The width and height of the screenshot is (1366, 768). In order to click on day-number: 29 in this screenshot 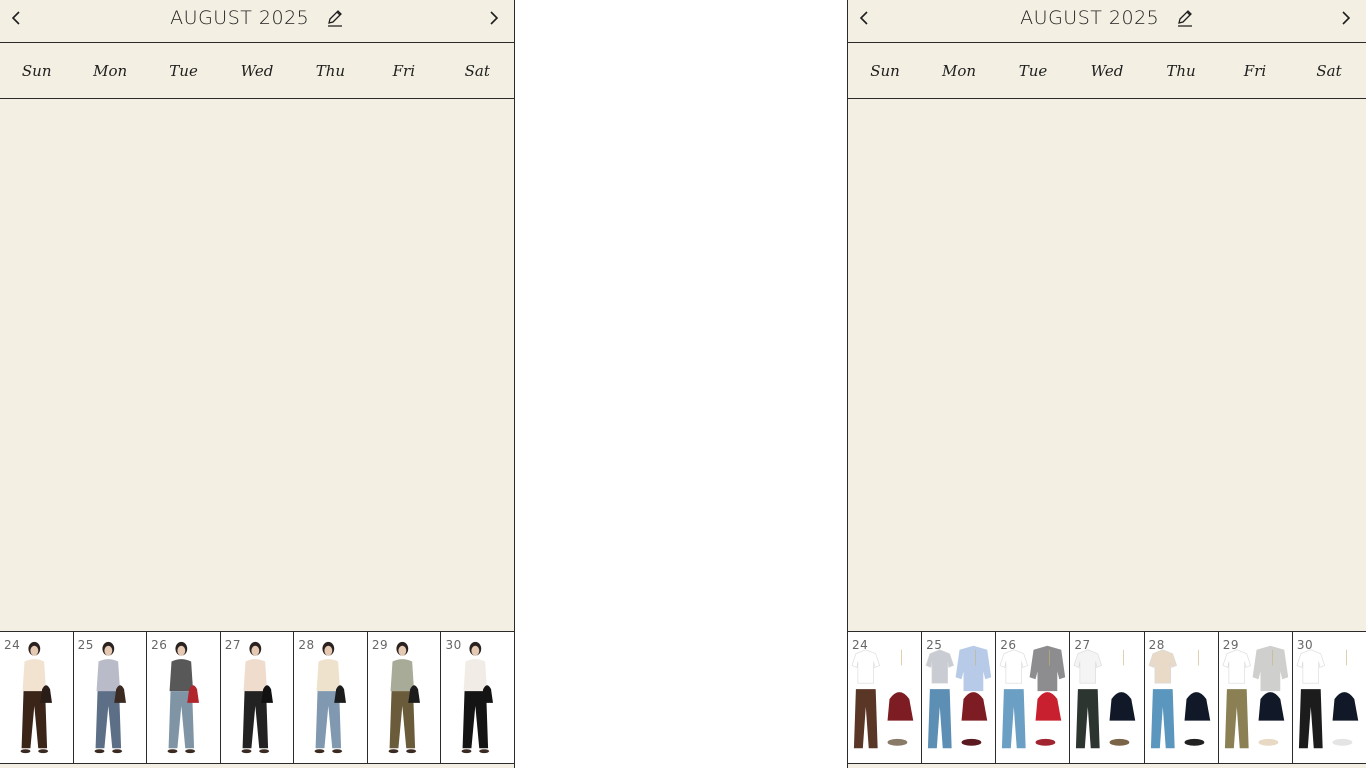, I will do `click(1230, 645)`.